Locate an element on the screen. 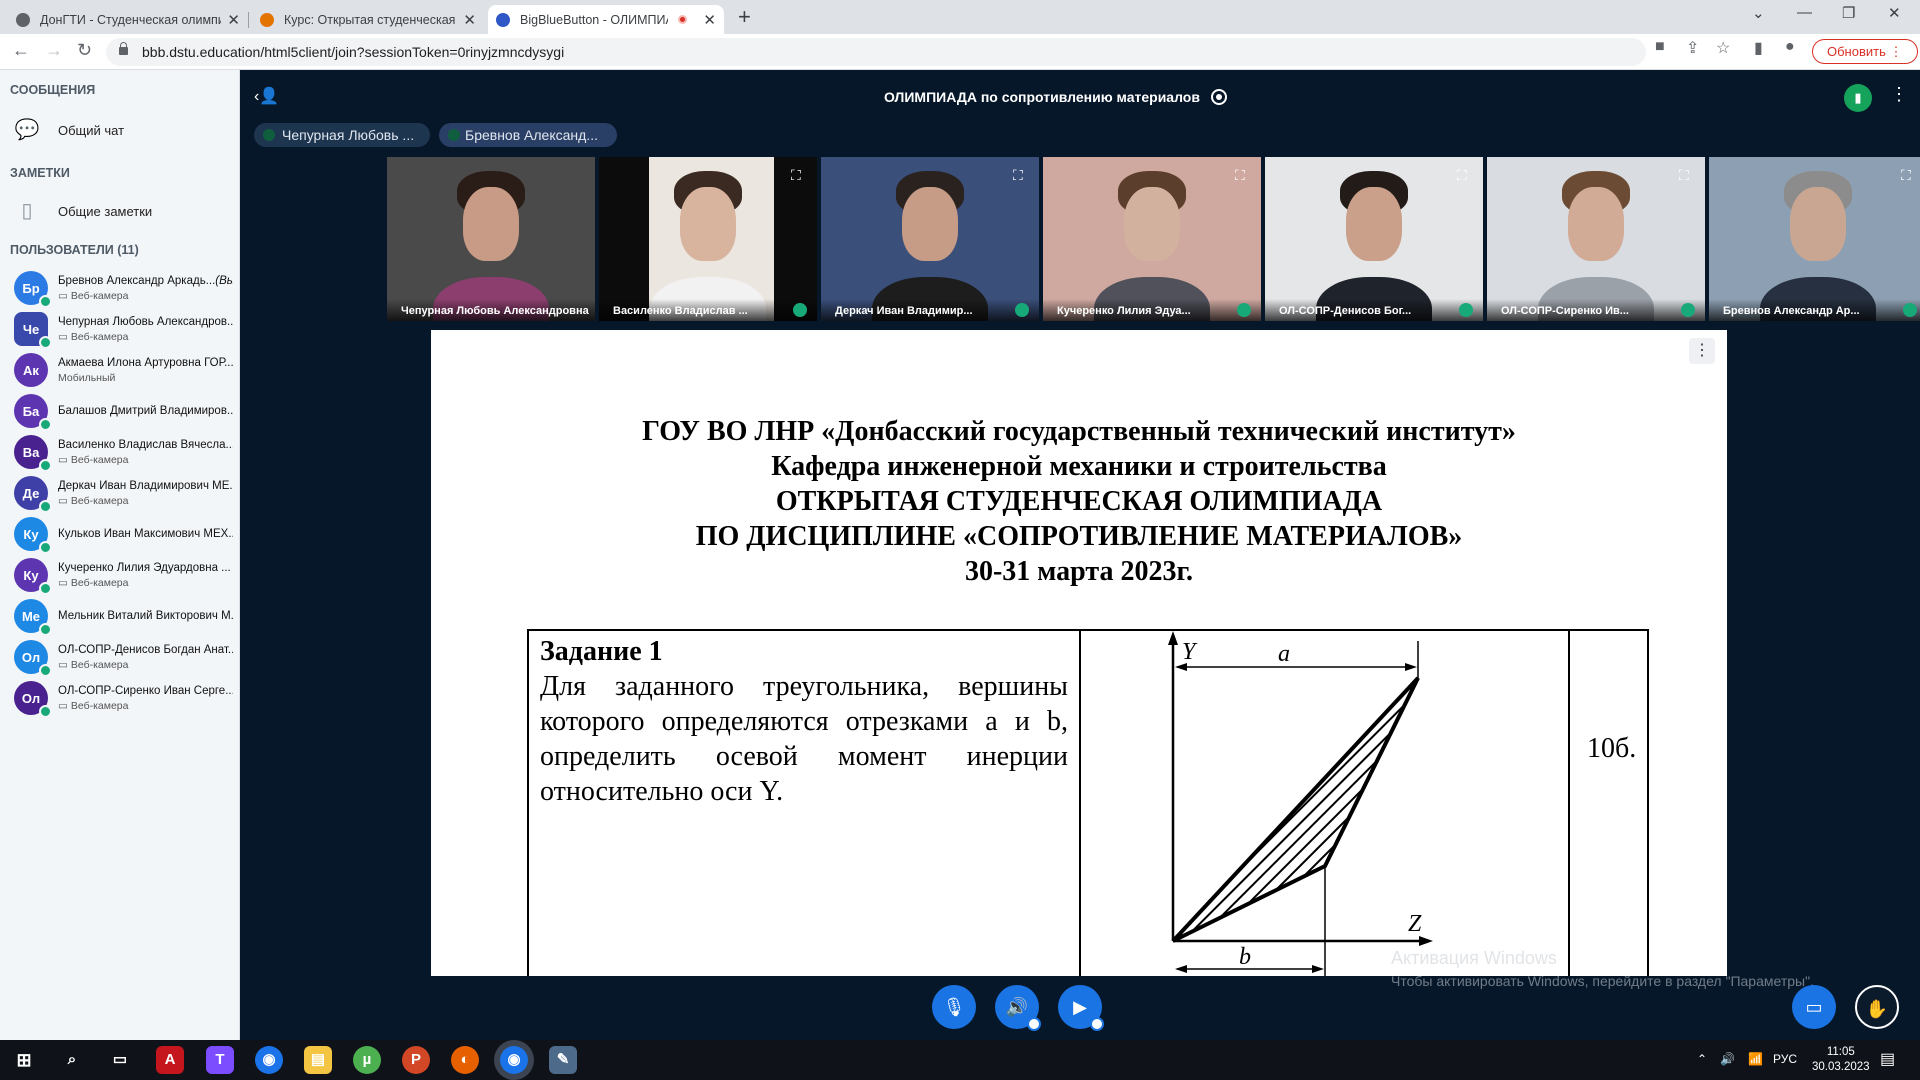 This screenshot has width=1920, height=1080. webcam-status-icon: ▭ is located at coordinates (64, 459).